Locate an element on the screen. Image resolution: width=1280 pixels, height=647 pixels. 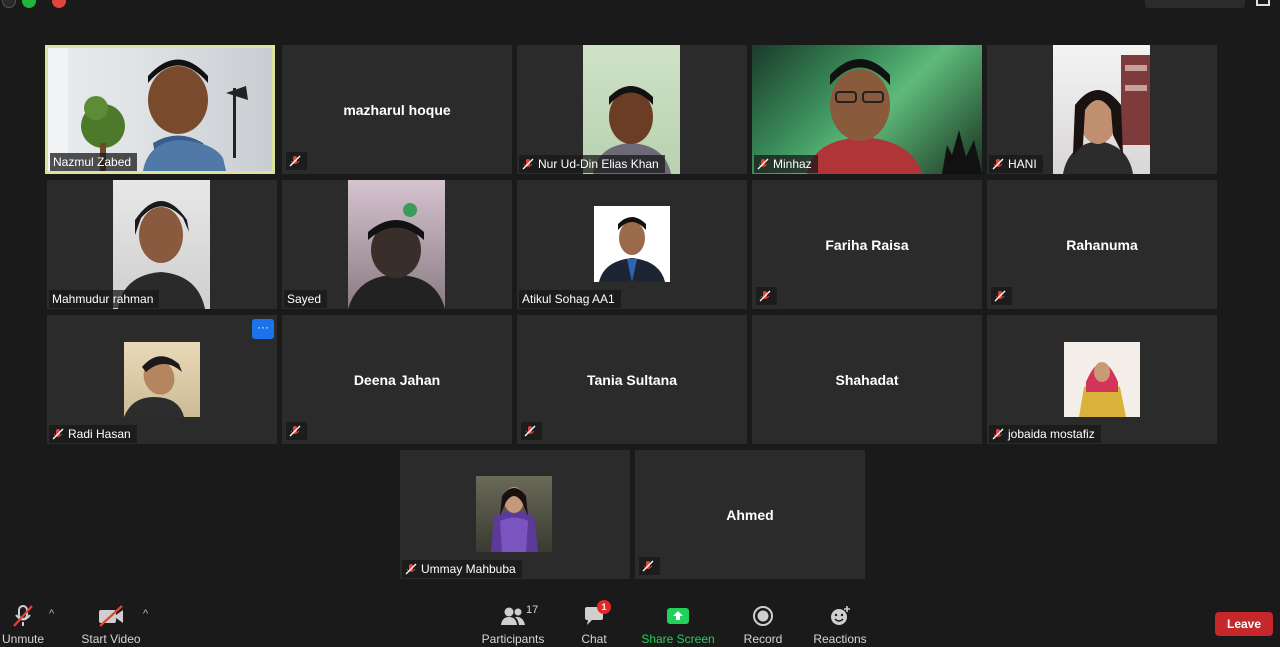
recording-indicator-icon is located at coordinates (59, 4).